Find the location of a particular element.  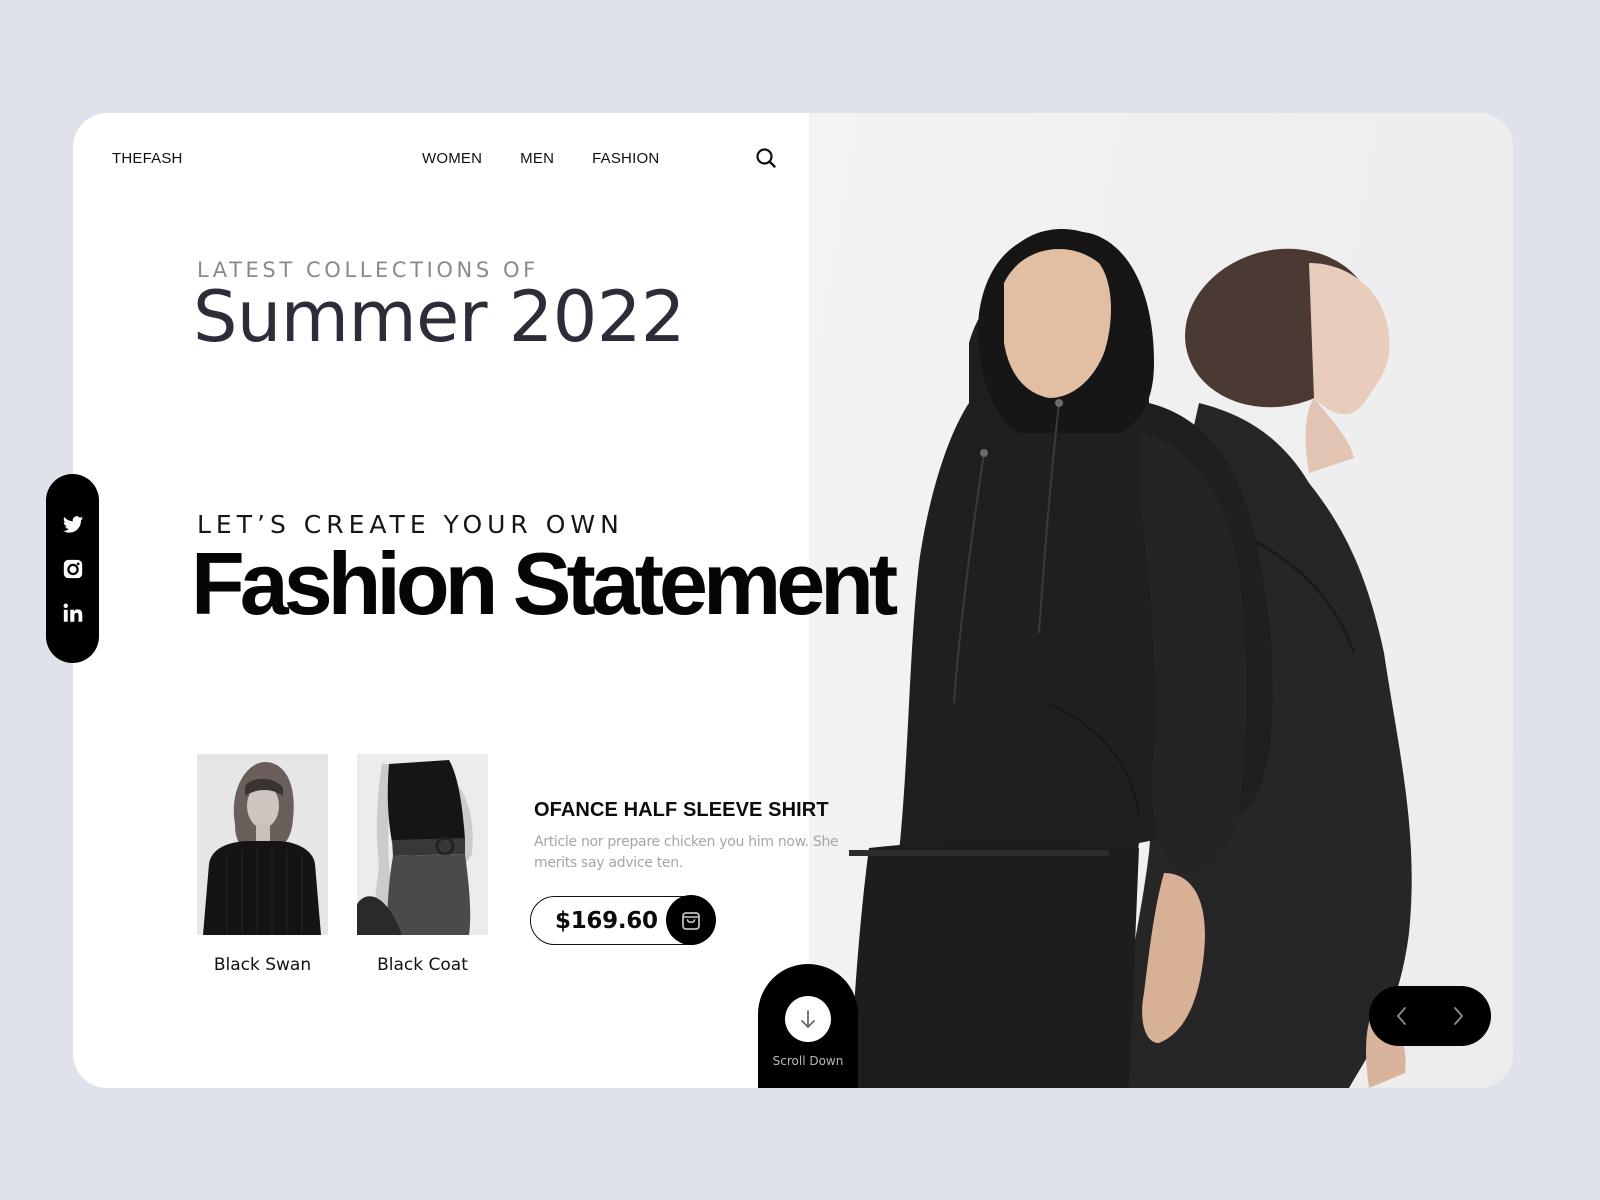

social-bar is located at coordinates (72, 568).